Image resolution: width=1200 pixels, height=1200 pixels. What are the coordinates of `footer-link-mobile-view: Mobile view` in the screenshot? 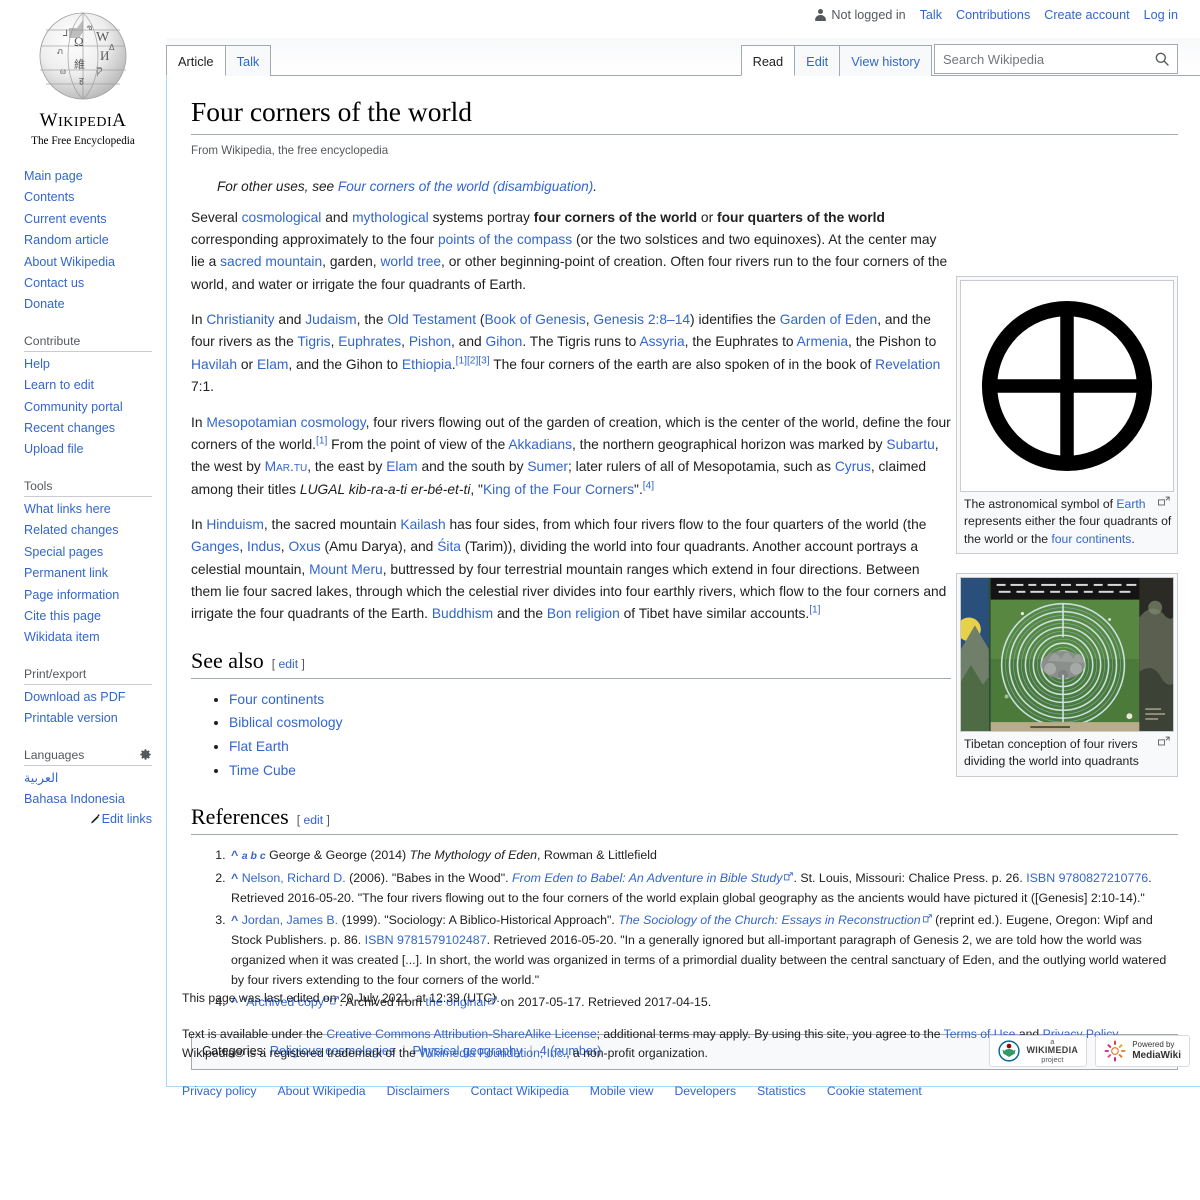 It's located at (622, 1092).